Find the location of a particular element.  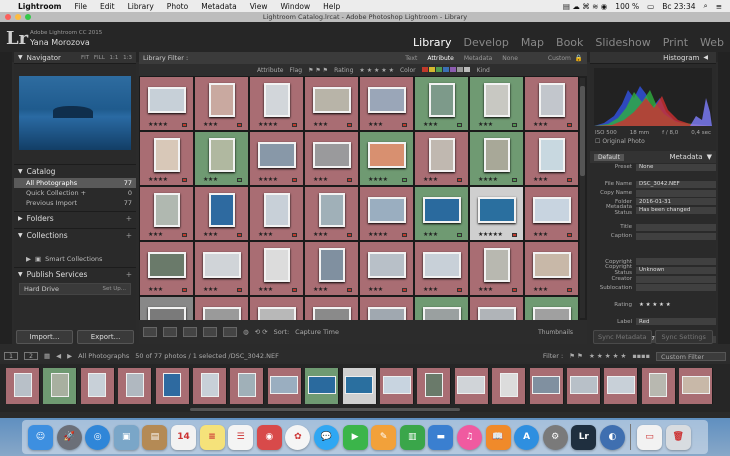

grid-cell is located at coordinates (166, 308).